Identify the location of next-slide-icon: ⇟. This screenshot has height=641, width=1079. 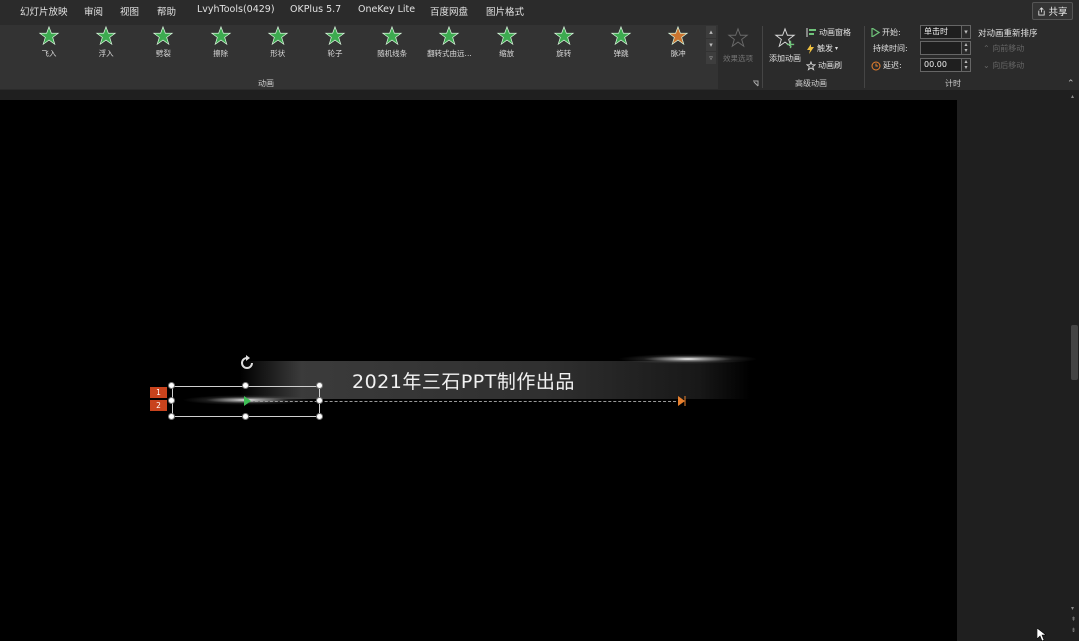
(1073, 631).